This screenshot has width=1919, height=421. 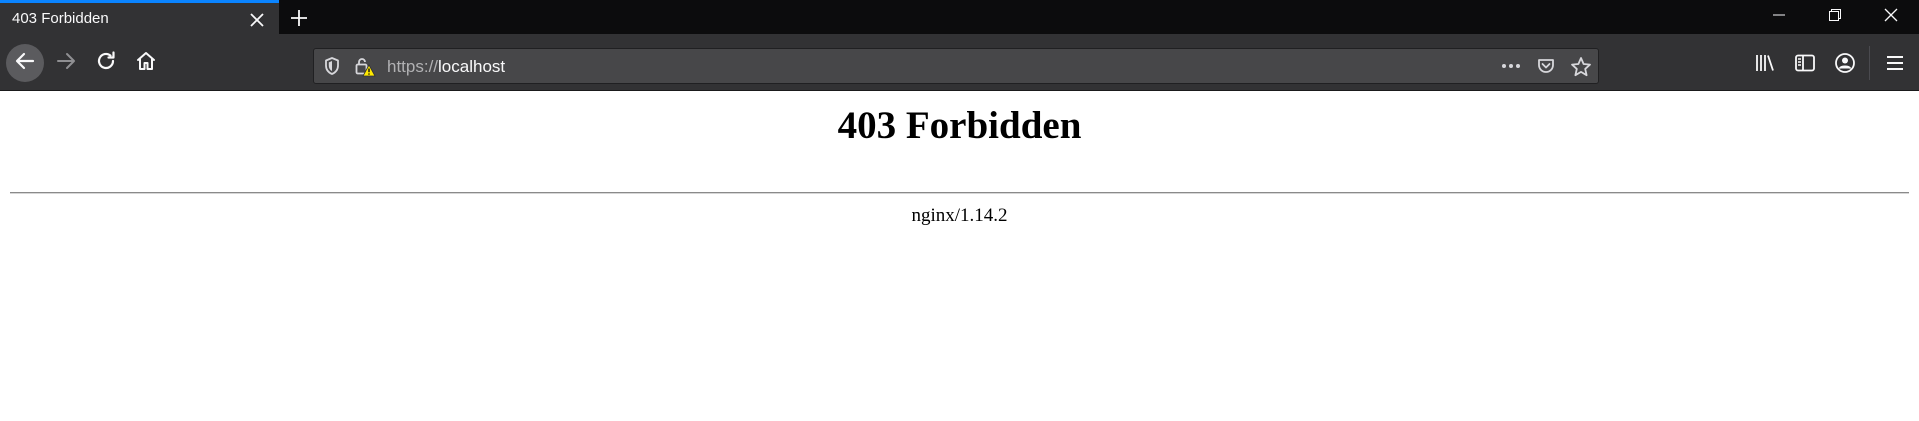 I want to click on ellipsis-icon, so click(x=1510, y=66).